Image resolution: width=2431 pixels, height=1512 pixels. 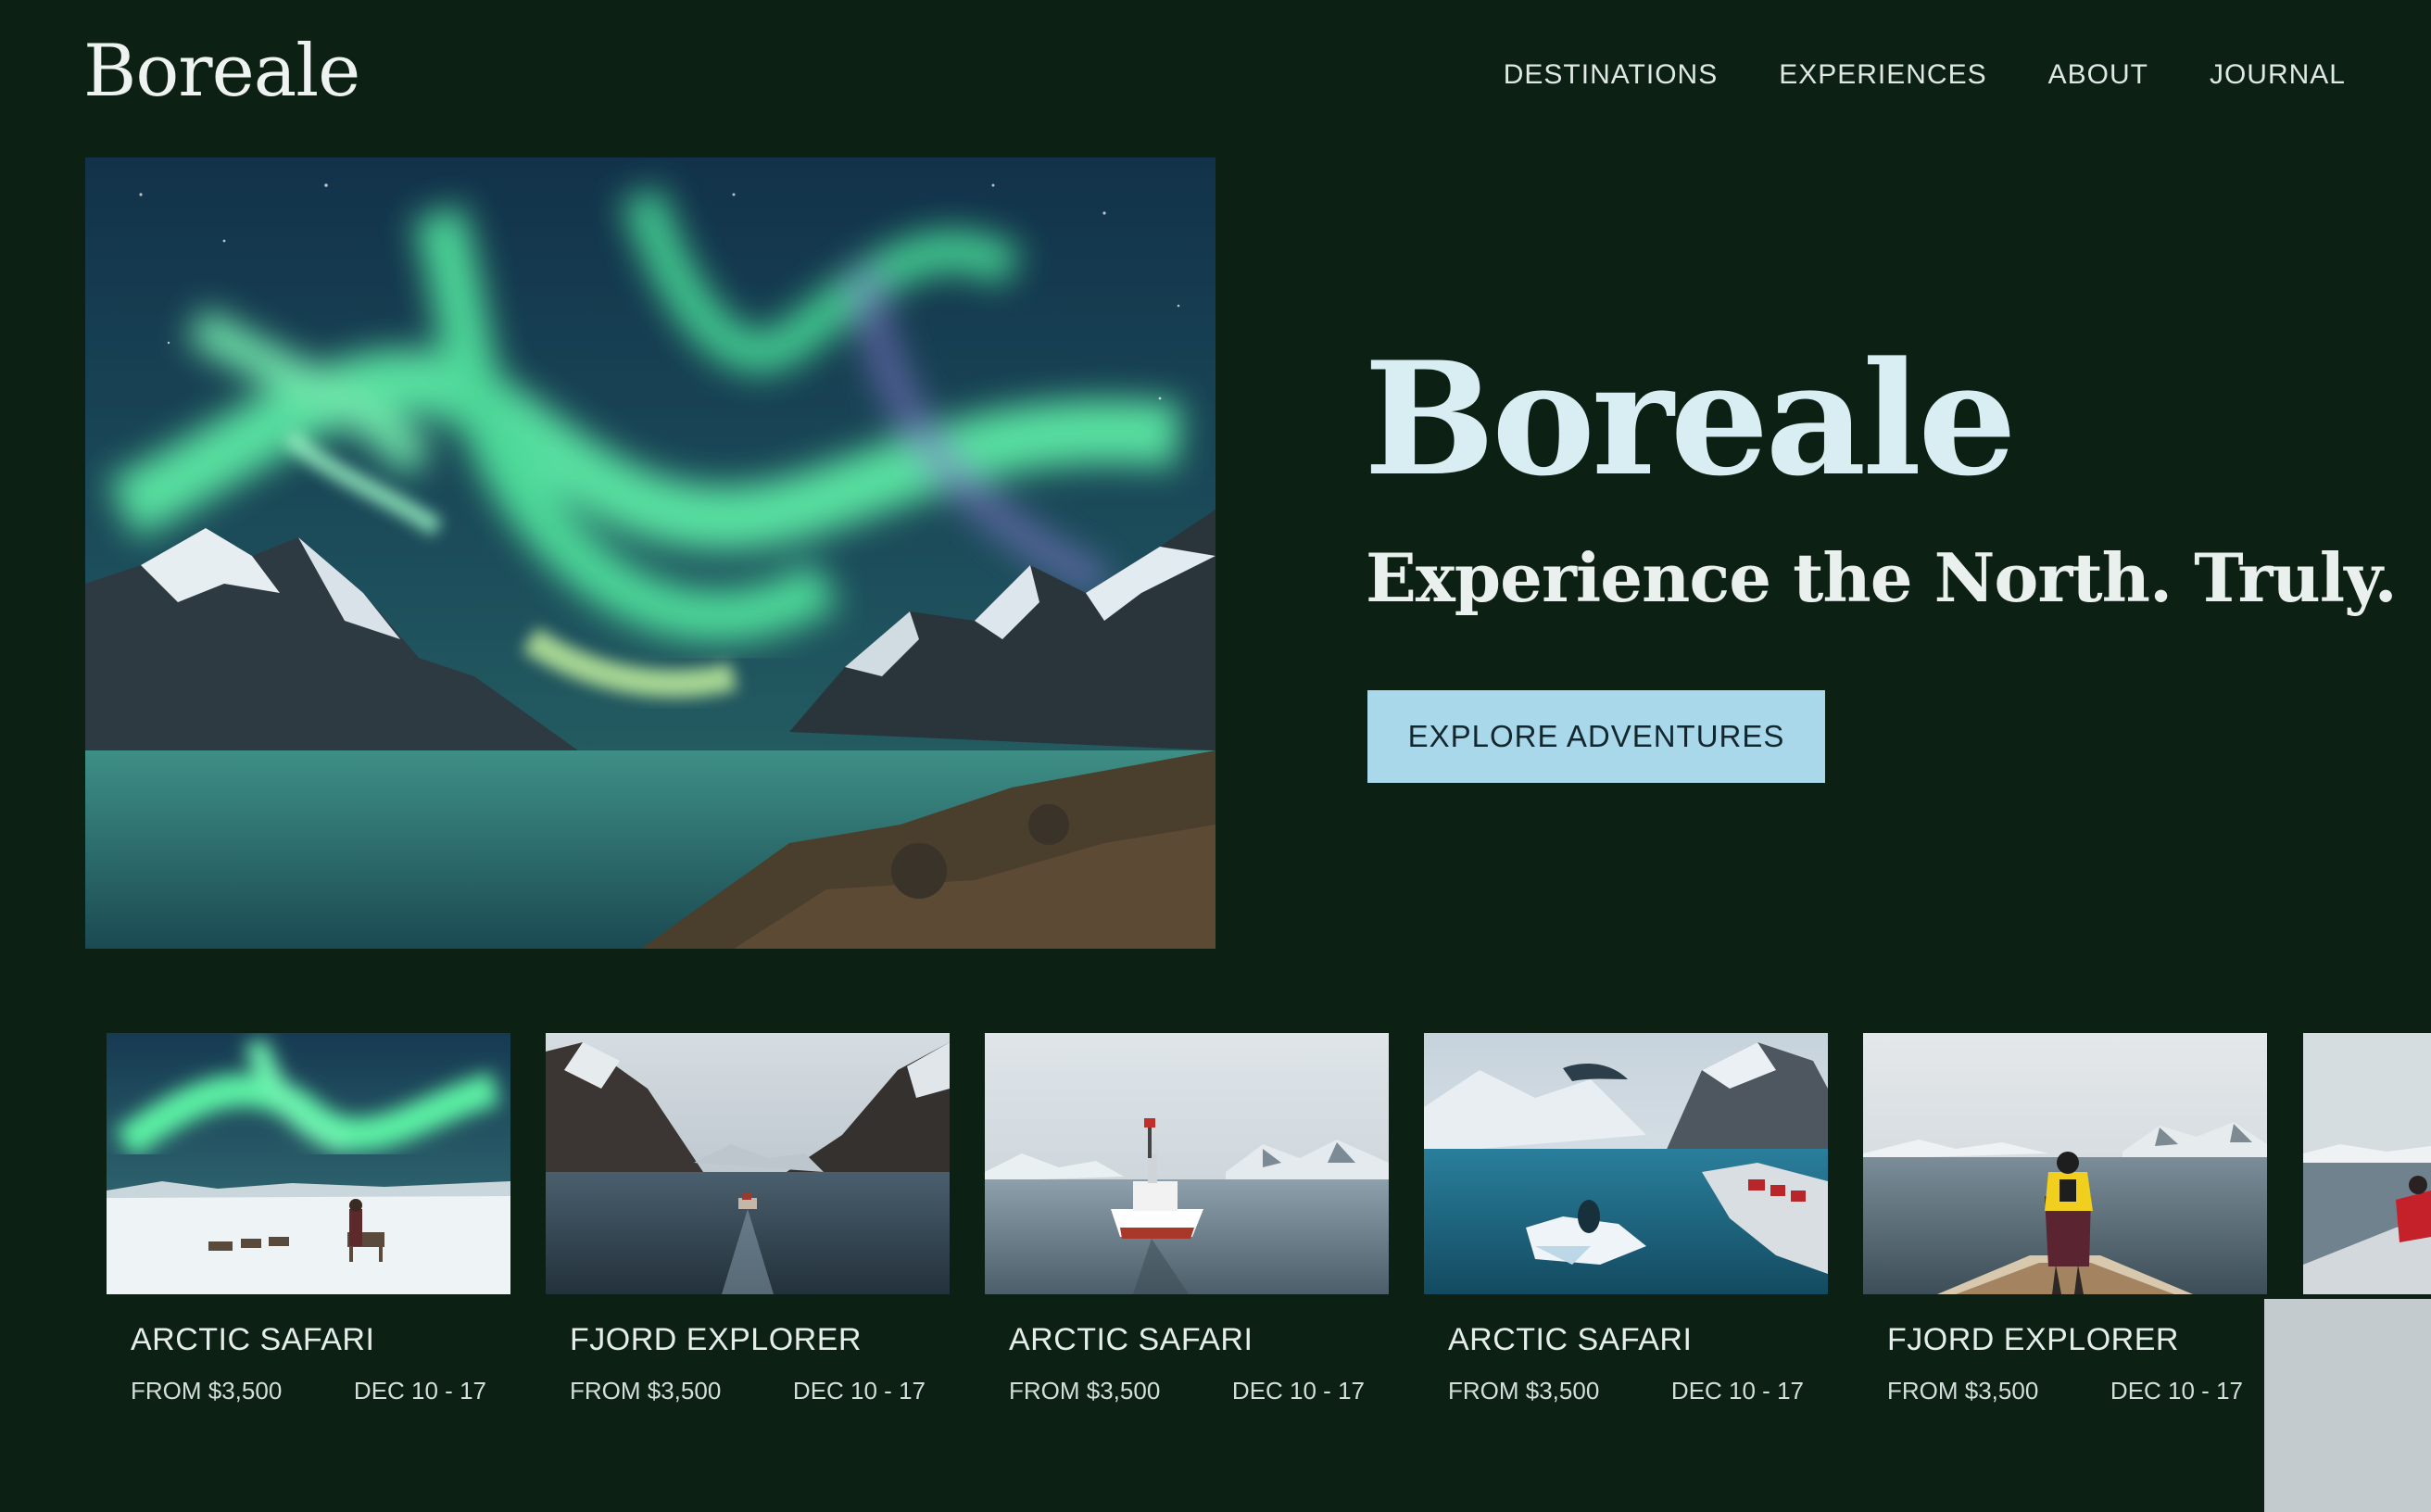 What do you see at coordinates (1882, 75) in the screenshot?
I see `nav-experiences: EXPERIENCES` at bounding box center [1882, 75].